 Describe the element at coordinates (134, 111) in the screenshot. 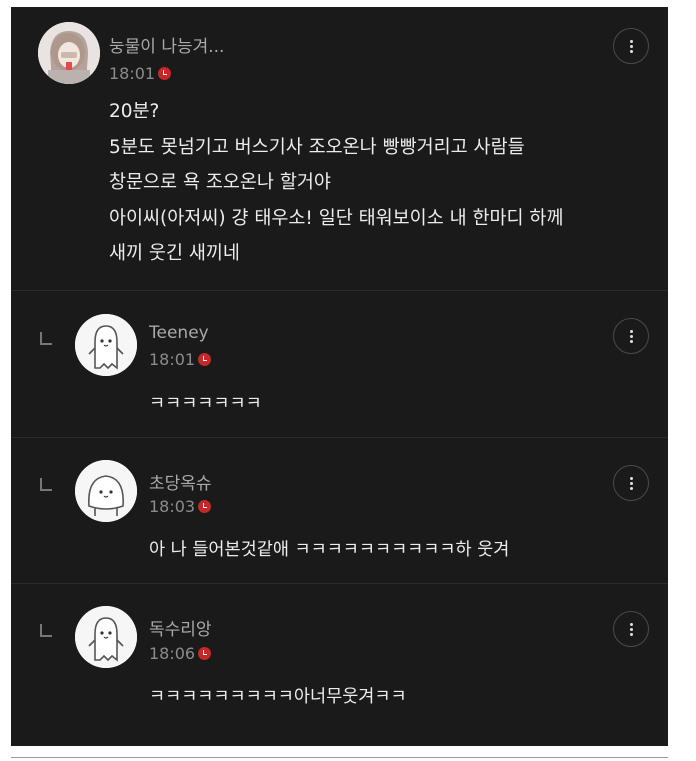

I see `post-line: 20분?` at that location.